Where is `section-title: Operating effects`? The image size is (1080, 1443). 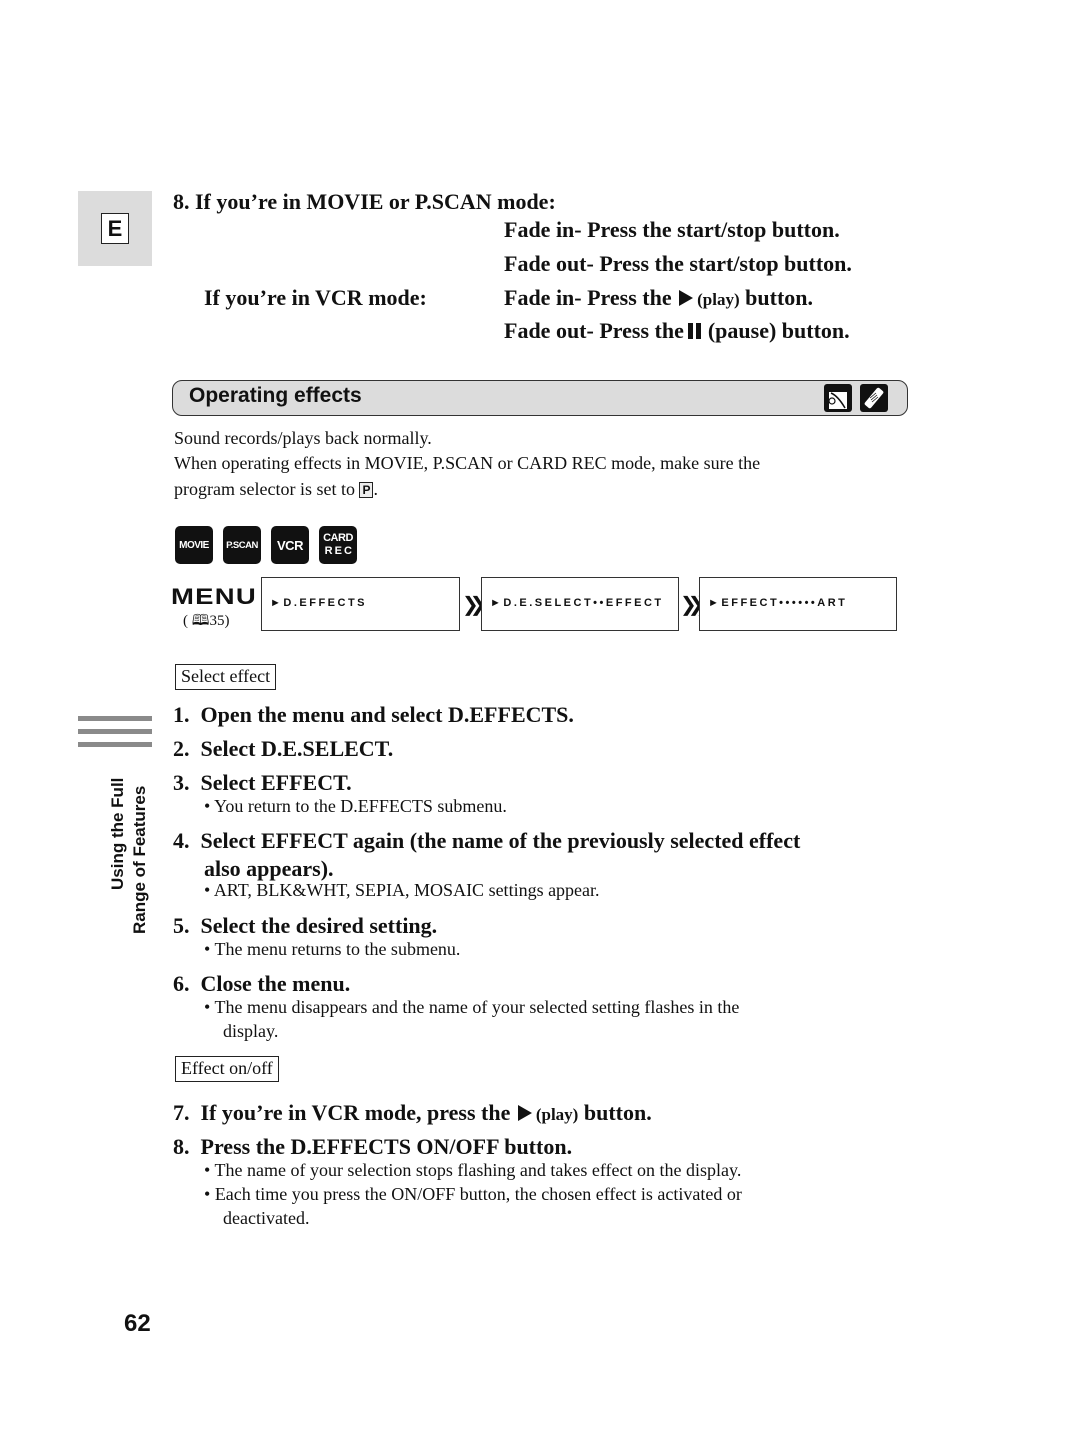 section-title: Operating effects is located at coordinates (275, 395).